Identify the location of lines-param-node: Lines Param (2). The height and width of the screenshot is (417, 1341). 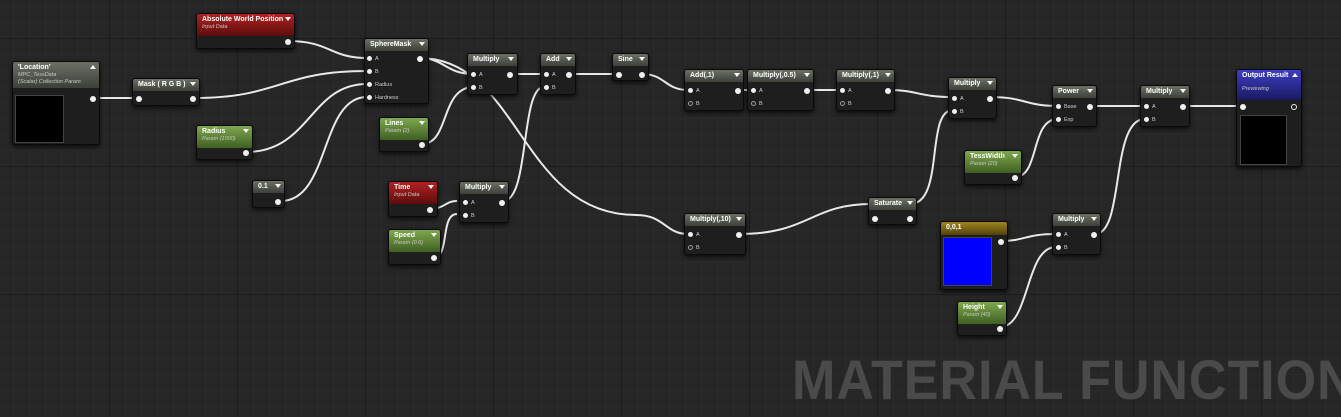
(404, 134).